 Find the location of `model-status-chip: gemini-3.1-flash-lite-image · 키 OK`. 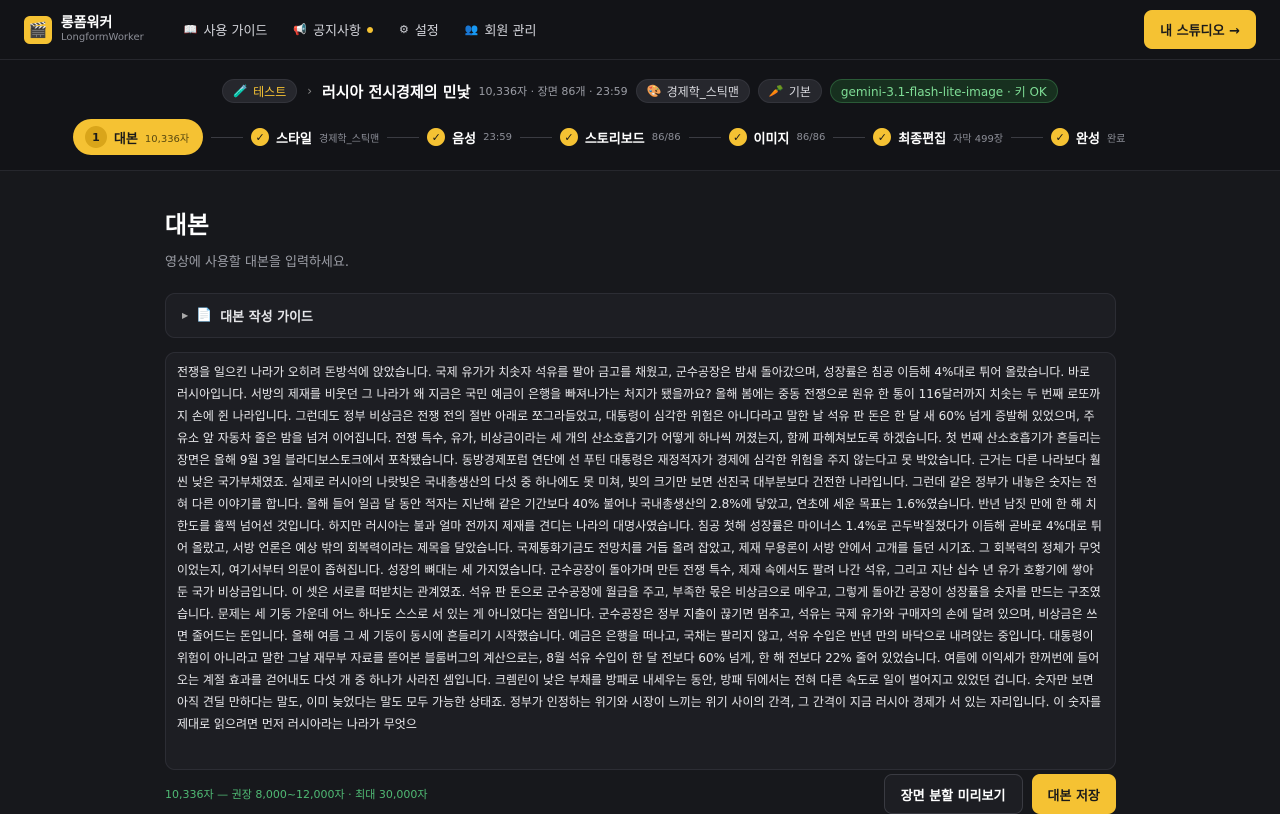

model-status-chip: gemini-3.1-flash-lite-image · 키 OK is located at coordinates (943, 91).